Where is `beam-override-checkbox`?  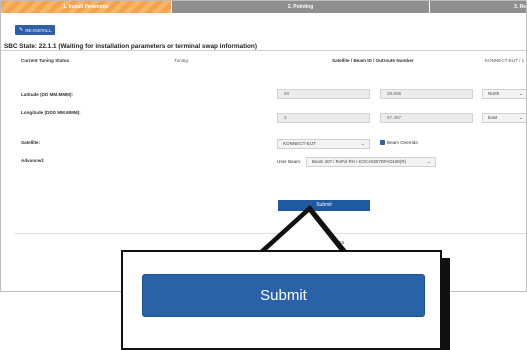 beam-override-checkbox is located at coordinates (382, 142).